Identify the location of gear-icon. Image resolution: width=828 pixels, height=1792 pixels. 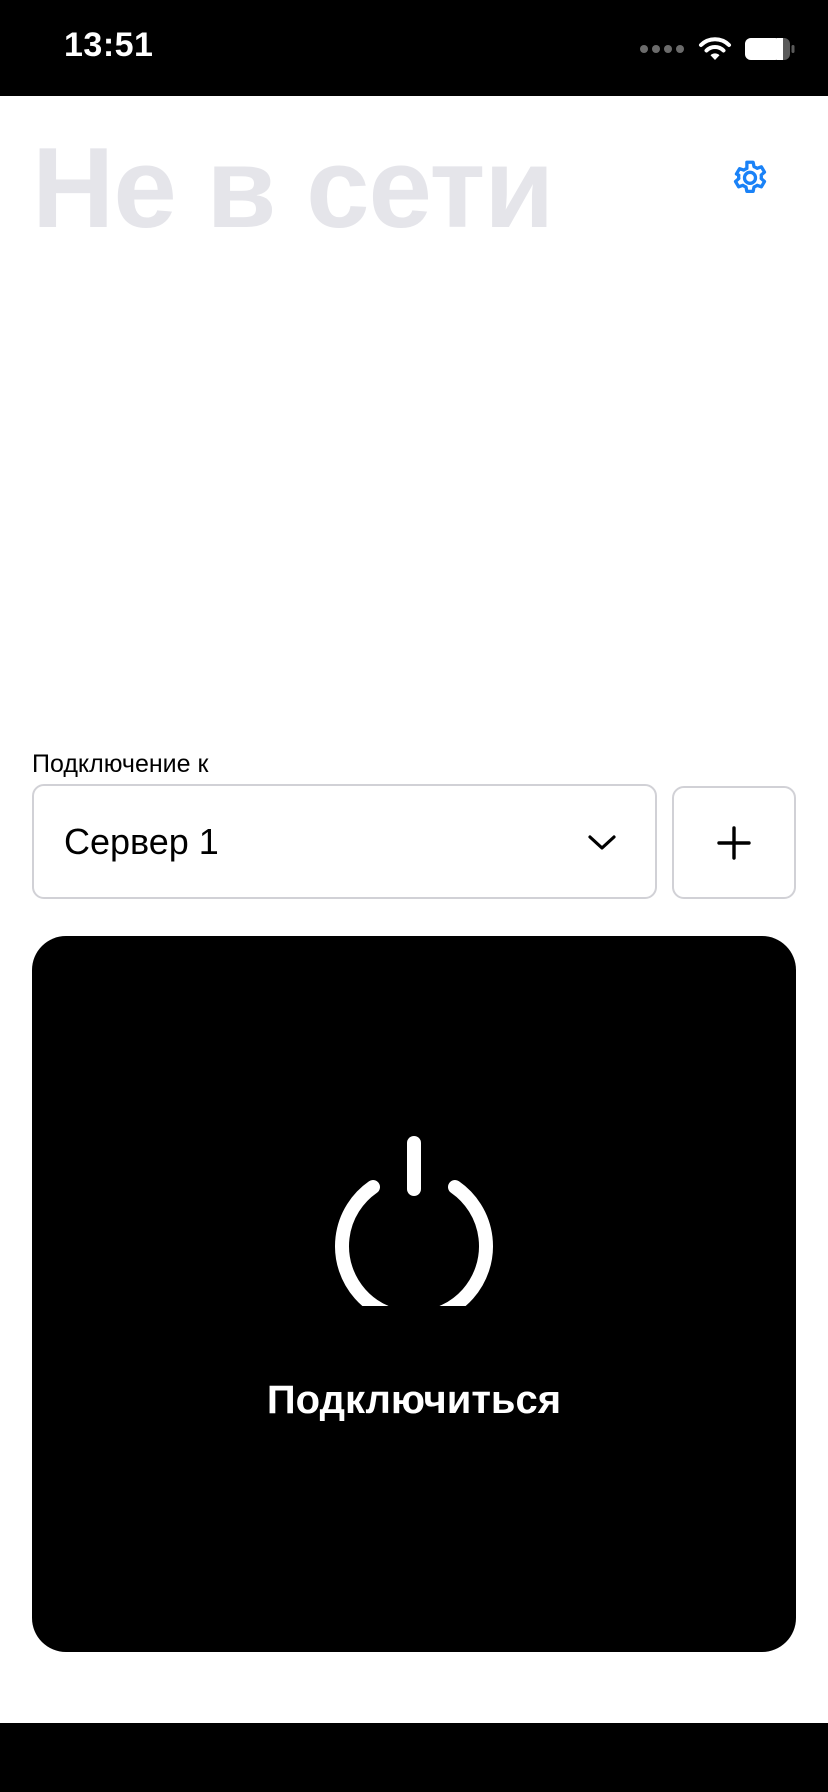
(750, 177).